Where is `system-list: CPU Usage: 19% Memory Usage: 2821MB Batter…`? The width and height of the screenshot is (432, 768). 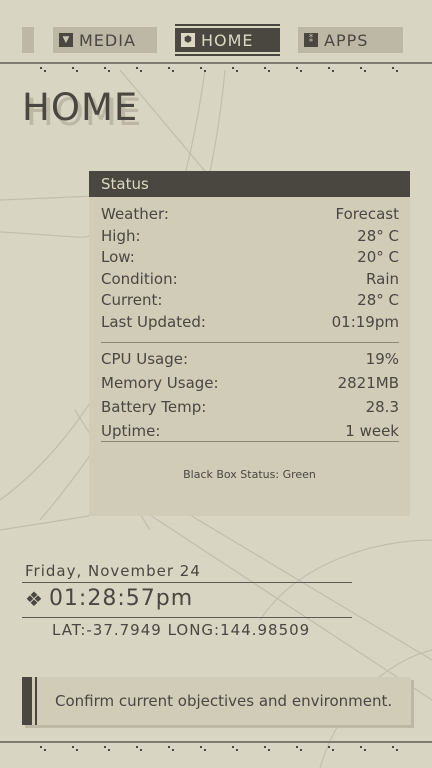 system-list: CPU Usage: 19% Memory Usage: 2821MB Batter… is located at coordinates (250, 395).